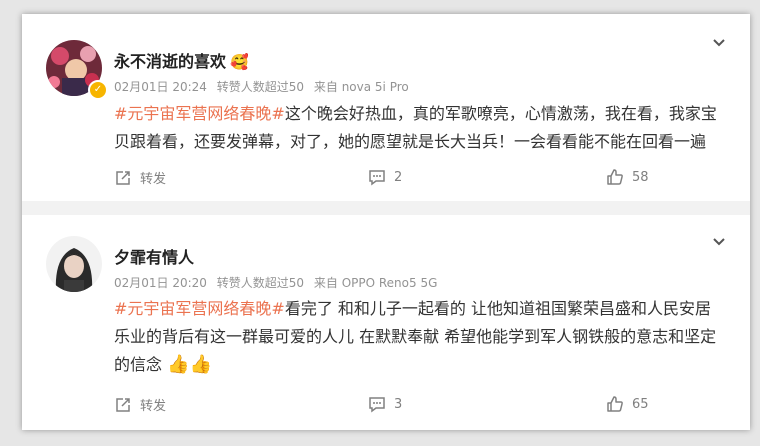 The image size is (760, 446). What do you see at coordinates (640, 177) in the screenshot?
I see `like-count: 58` at bounding box center [640, 177].